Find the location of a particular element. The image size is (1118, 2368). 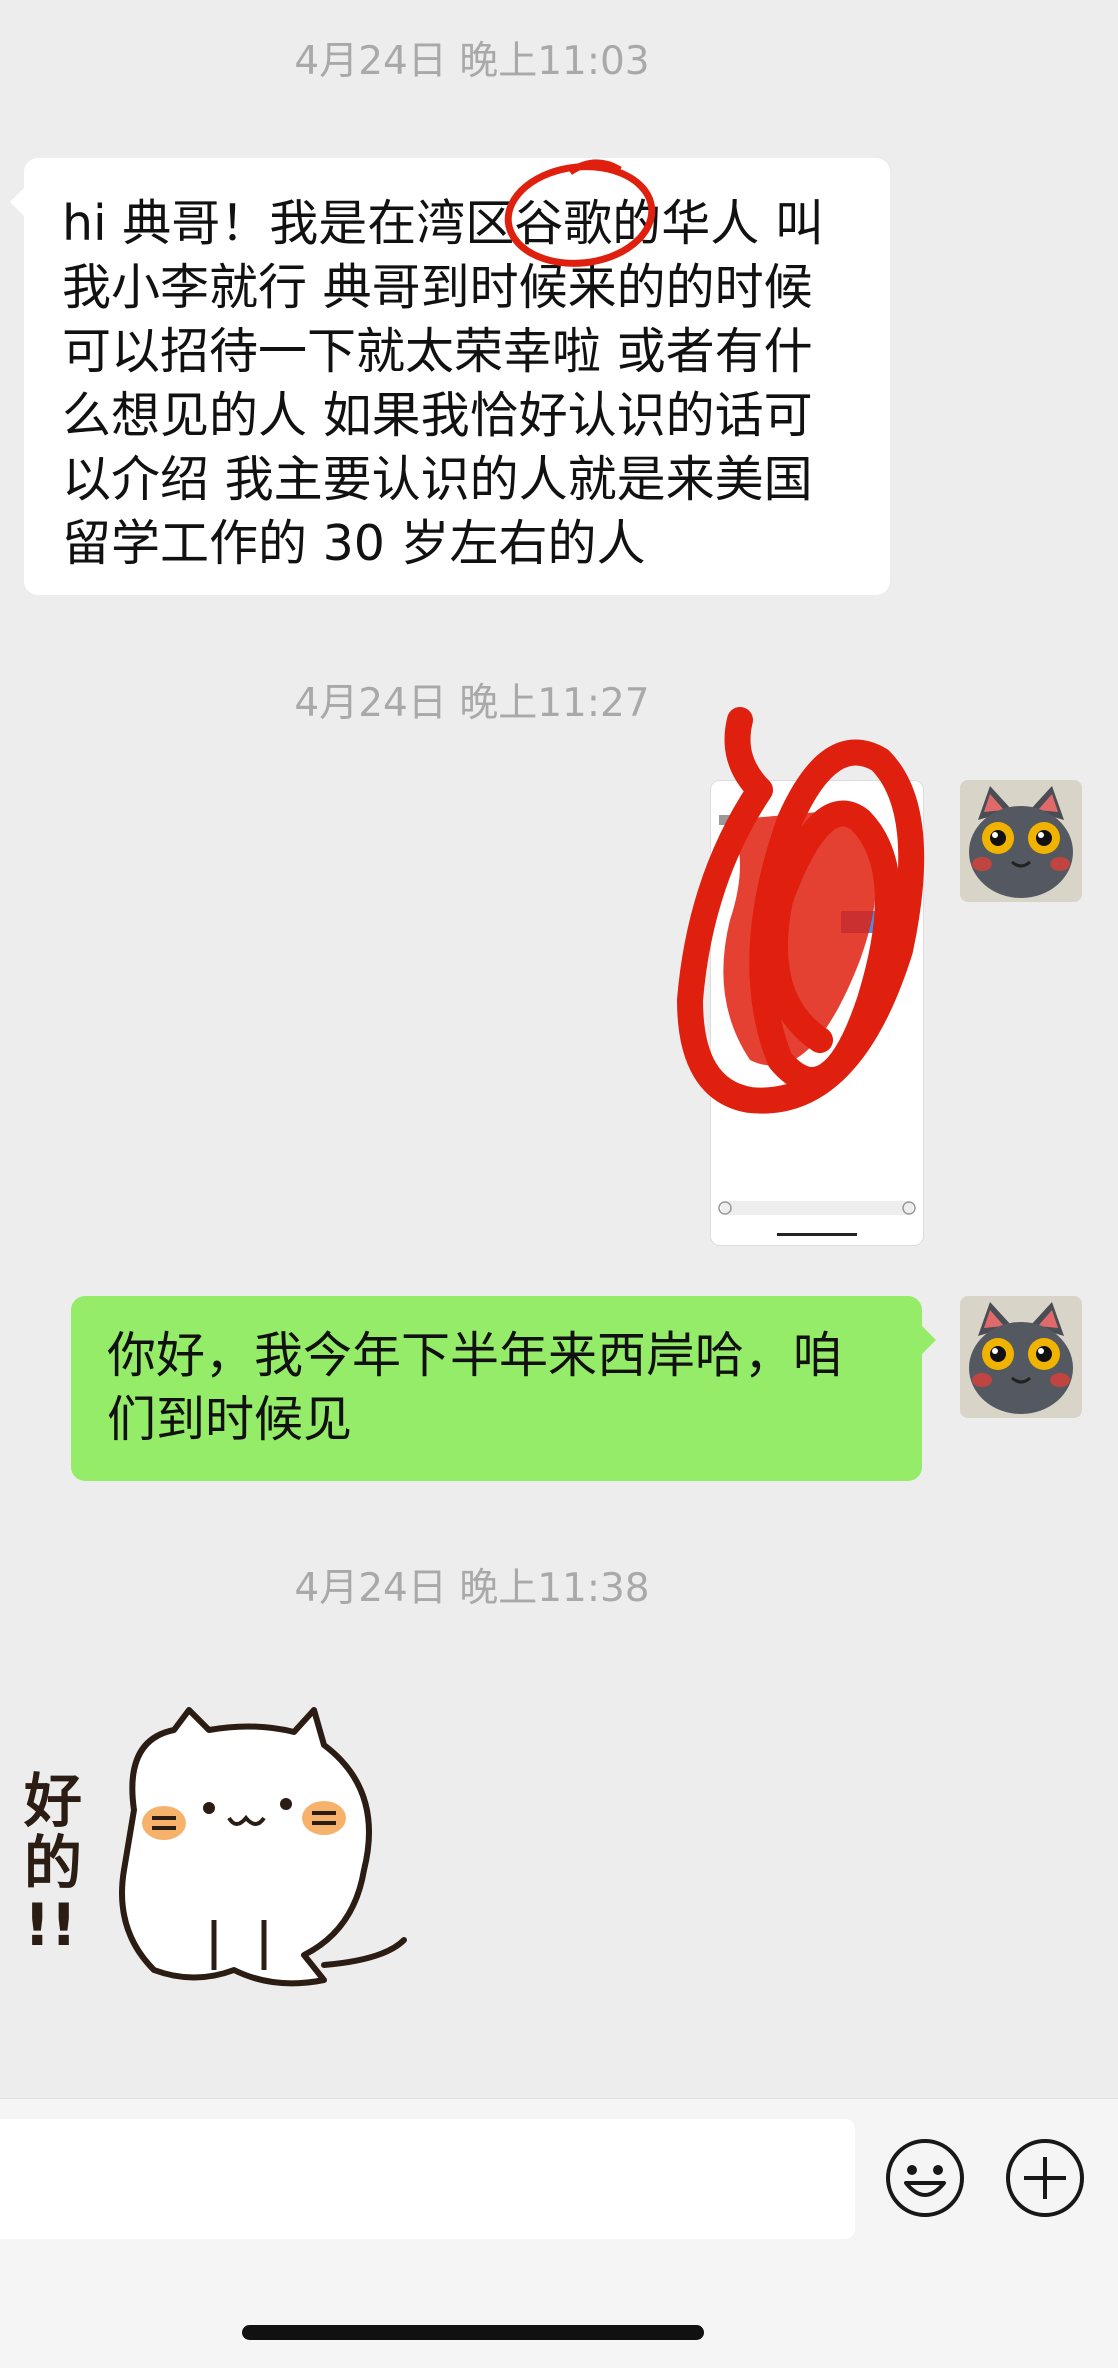

sticker-message: 好 的 !! is located at coordinates (224, 1850).